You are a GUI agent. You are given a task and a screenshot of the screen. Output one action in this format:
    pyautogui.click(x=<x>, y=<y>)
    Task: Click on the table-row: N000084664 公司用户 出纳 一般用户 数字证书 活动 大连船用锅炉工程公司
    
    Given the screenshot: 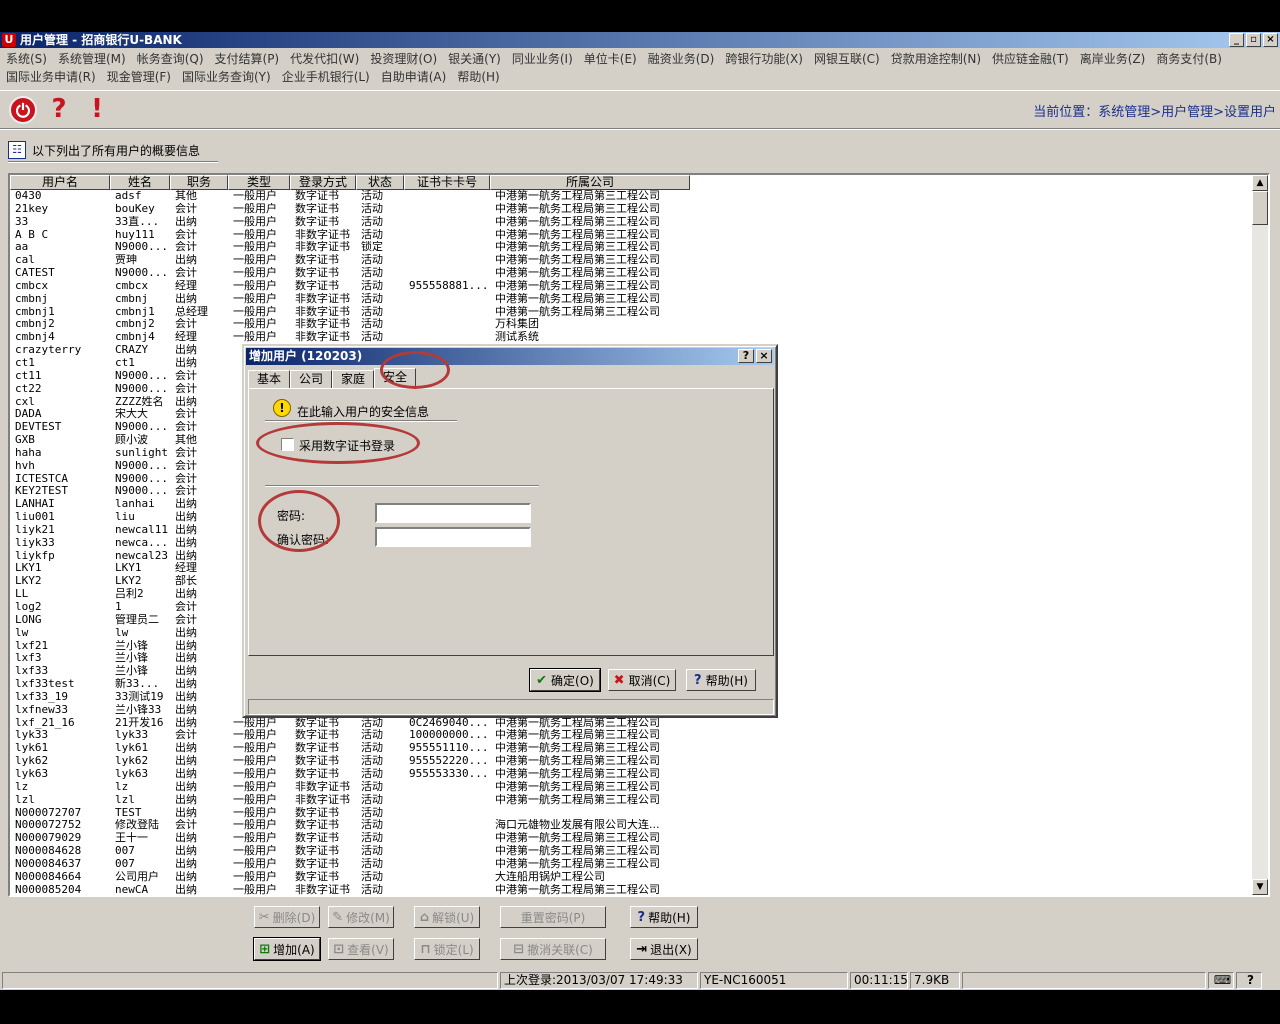 What is the action you would take?
    pyautogui.click(x=350, y=877)
    